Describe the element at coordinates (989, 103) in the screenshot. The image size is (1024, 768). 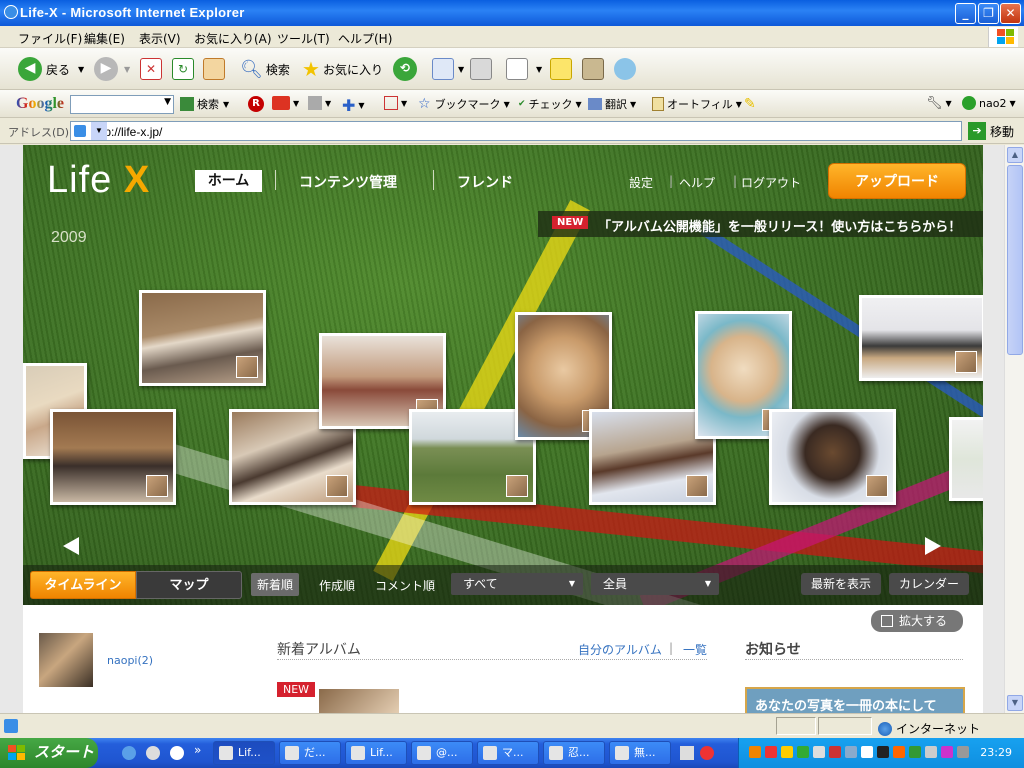
I see `google-account-button: nao2 ▼` at that location.